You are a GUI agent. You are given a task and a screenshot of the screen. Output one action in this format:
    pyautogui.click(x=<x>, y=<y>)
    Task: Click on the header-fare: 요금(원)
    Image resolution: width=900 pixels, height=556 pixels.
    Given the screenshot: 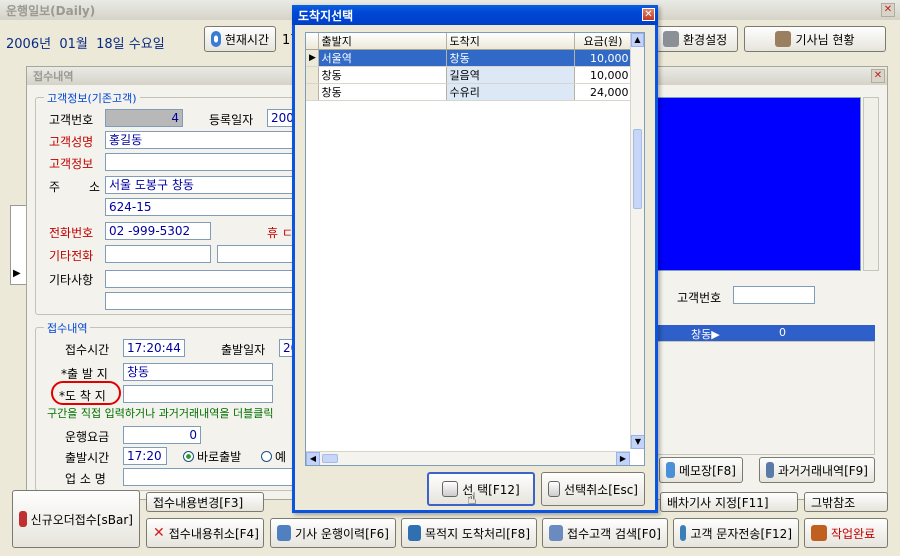 What is the action you would take?
    pyautogui.click(x=603, y=41)
    